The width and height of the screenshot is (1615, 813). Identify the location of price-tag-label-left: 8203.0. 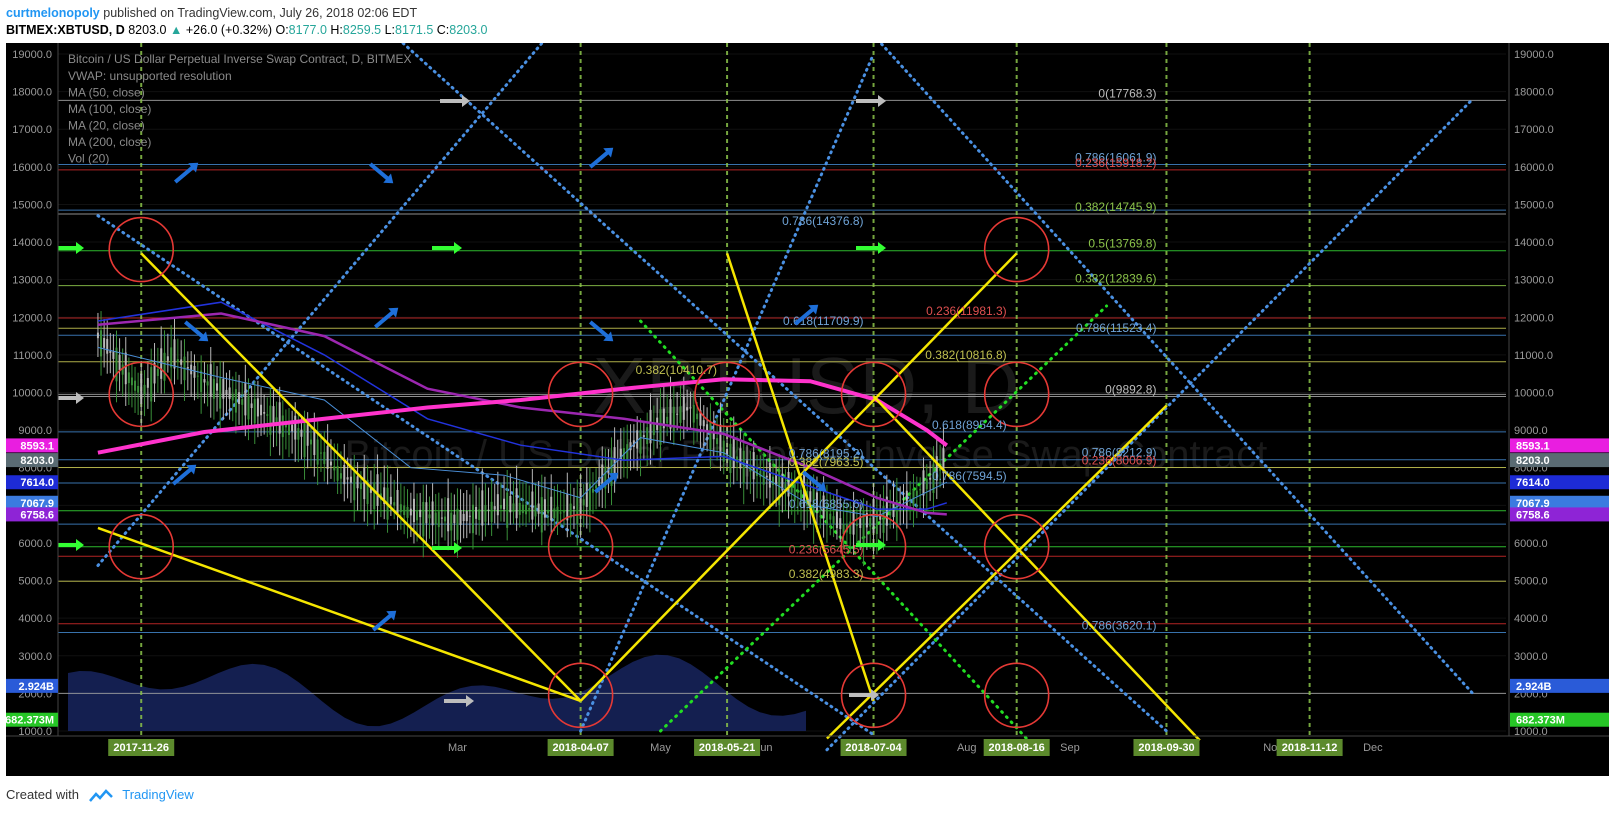
(37, 461).